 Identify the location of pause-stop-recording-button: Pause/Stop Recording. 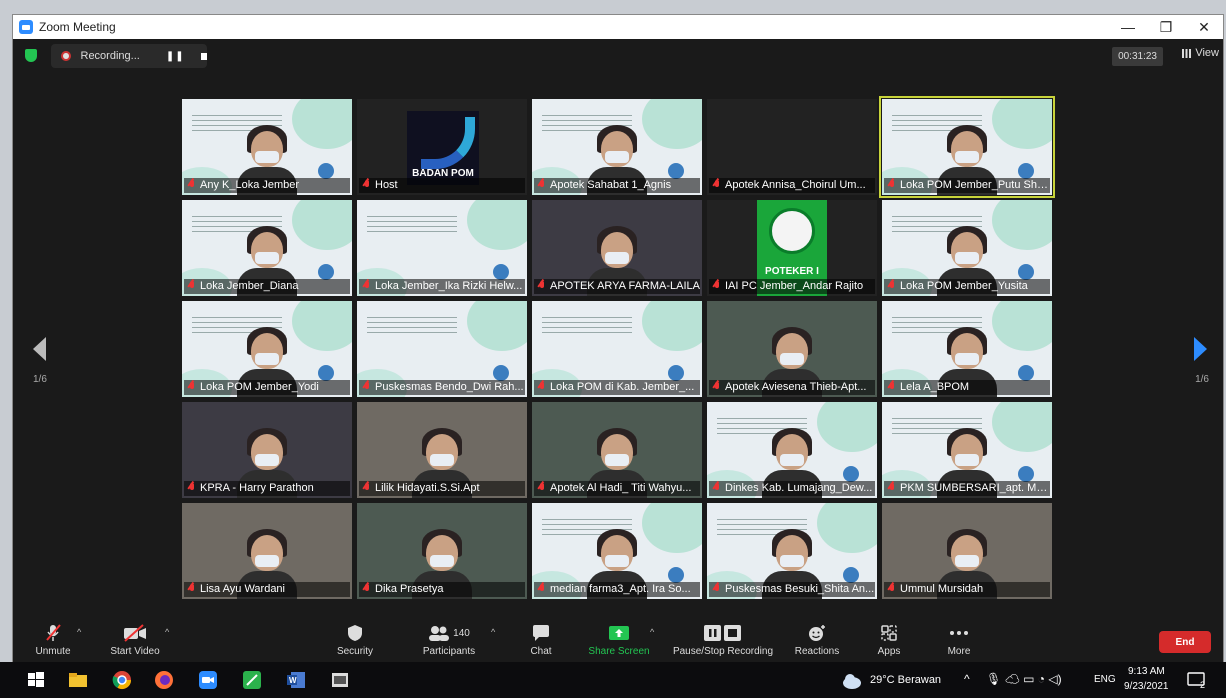
(723, 640).